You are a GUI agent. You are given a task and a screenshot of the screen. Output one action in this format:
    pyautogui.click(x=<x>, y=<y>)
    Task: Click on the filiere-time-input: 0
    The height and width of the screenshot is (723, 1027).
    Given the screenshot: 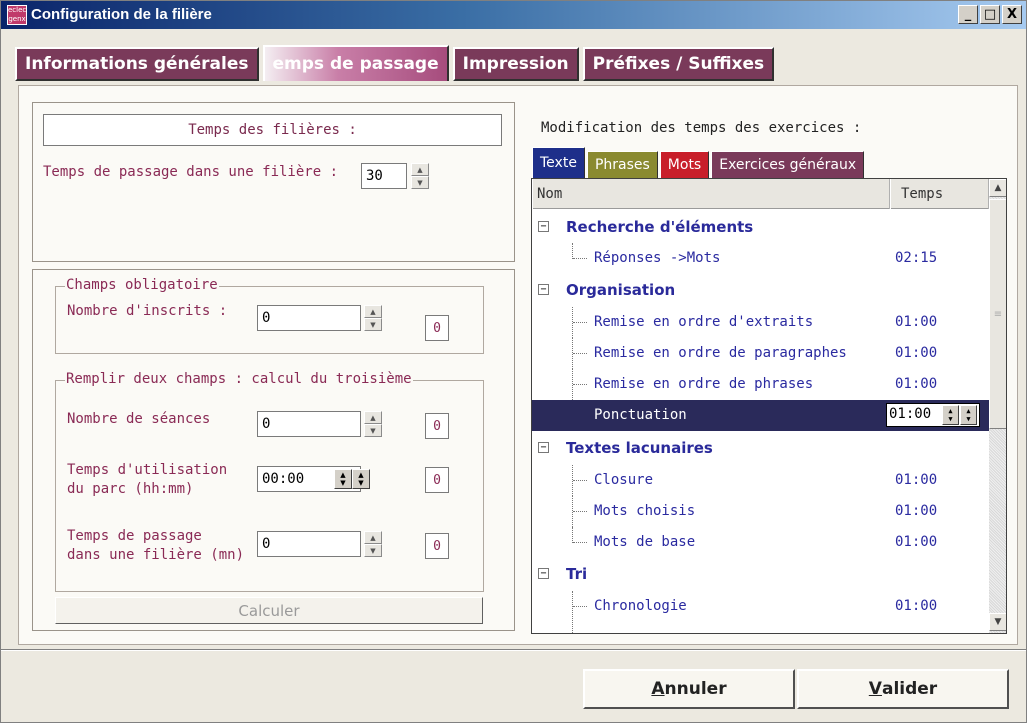 What is the action you would take?
    pyautogui.click(x=309, y=544)
    